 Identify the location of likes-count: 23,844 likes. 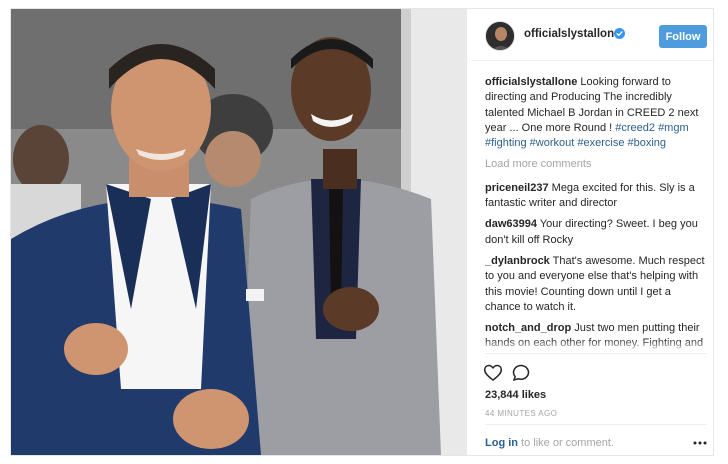
(515, 395).